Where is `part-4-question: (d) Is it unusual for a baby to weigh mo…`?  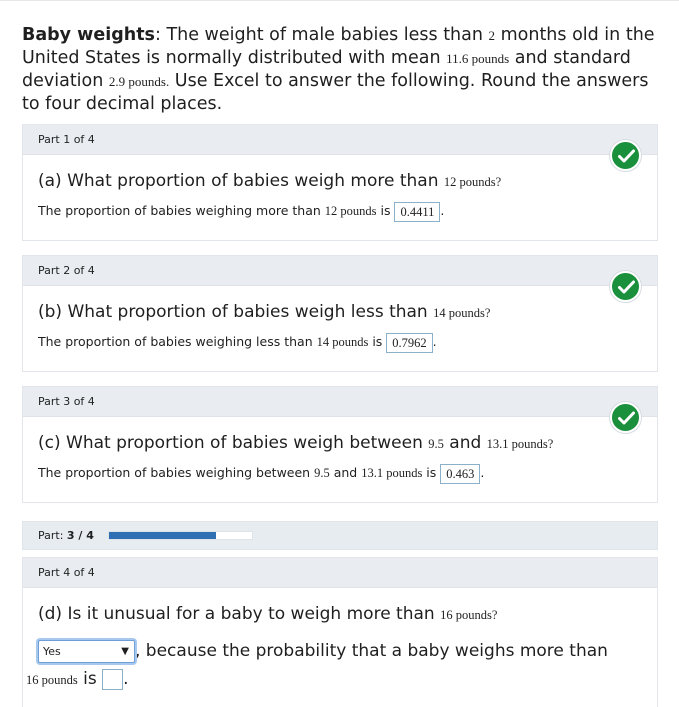 part-4-question: (d) Is it unusual for a baby to weigh mo… is located at coordinates (340, 614).